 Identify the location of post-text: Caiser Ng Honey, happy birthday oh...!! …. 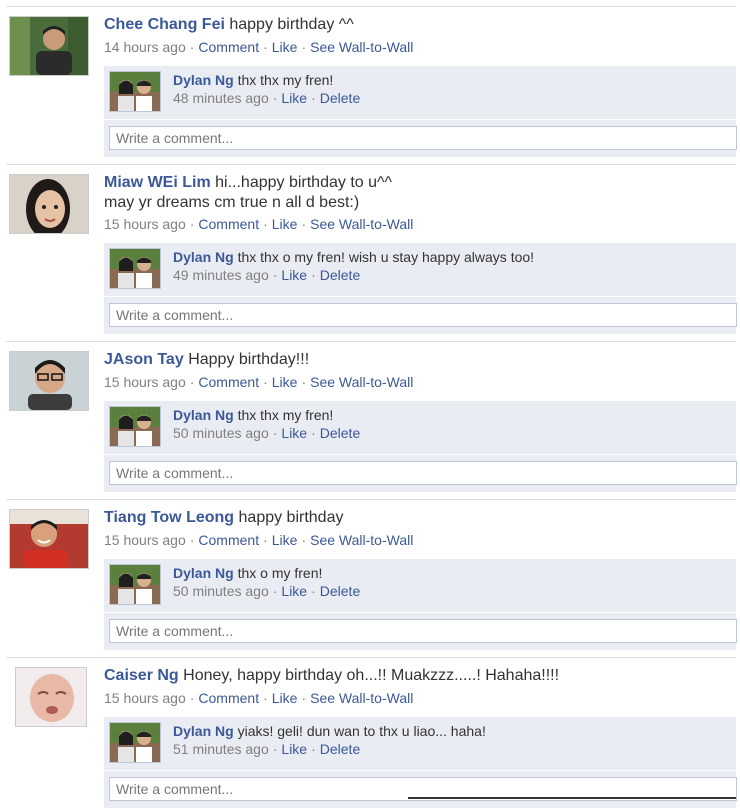
(414, 676).